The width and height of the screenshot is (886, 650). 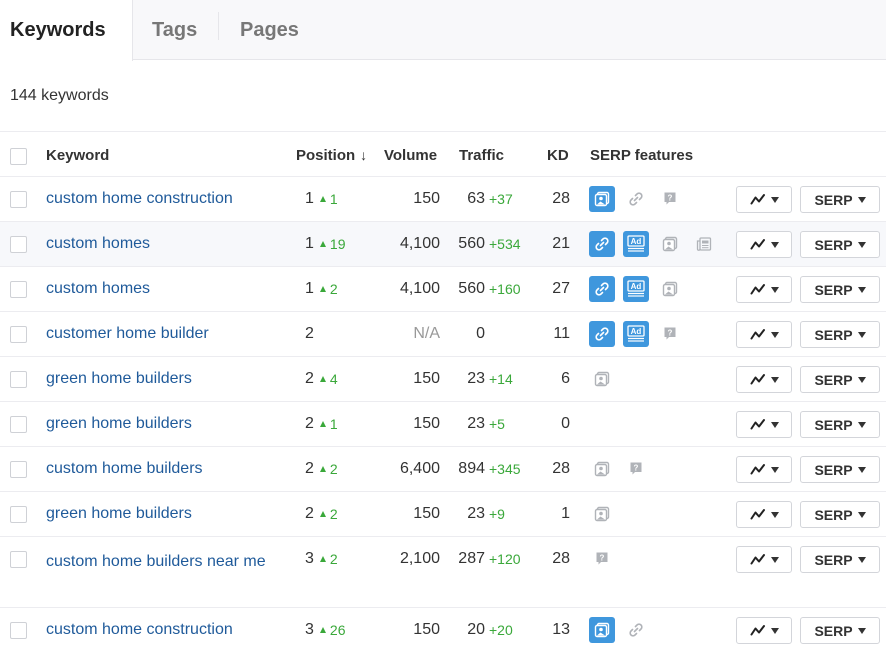 What do you see at coordinates (332, 155) in the screenshot?
I see `column-header-position: Position ↓` at bounding box center [332, 155].